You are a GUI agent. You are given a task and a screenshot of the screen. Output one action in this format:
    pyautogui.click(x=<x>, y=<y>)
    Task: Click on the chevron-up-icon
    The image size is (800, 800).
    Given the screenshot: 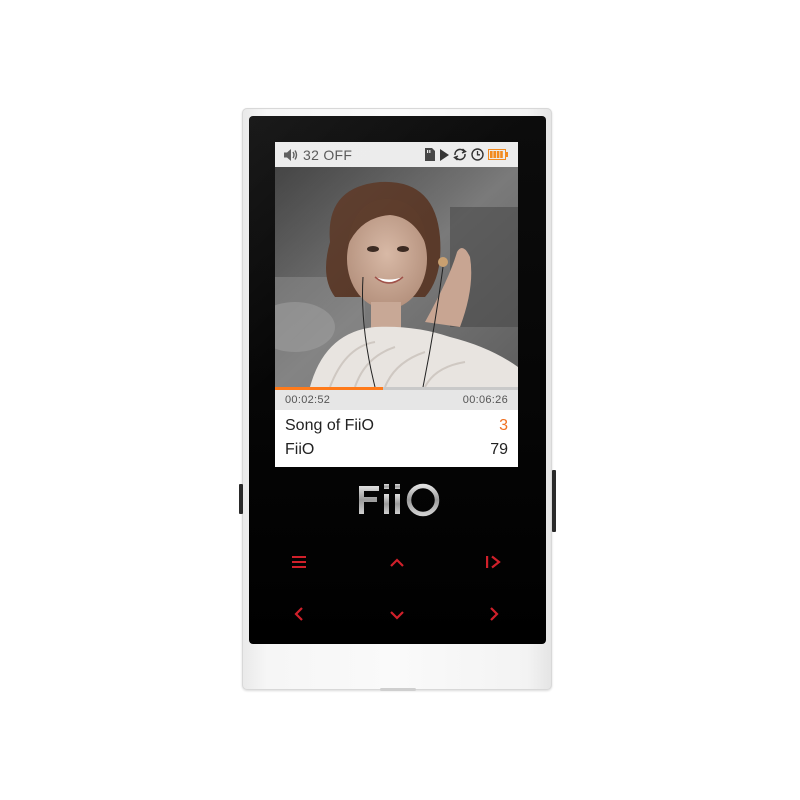 What is the action you would take?
    pyautogui.click(x=397, y=564)
    